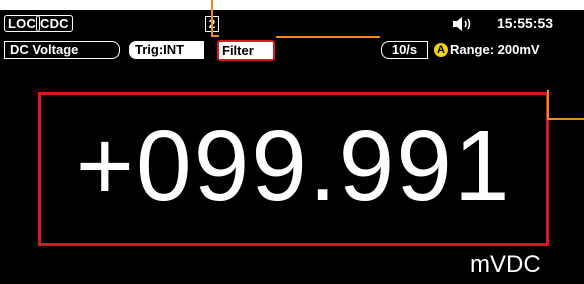 The width and height of the screenshot is (584, 284). What do you see at coordinates (525, 23) in the screenshot?
I see `clock: 15:55:53` at bounding box center [525, 23].